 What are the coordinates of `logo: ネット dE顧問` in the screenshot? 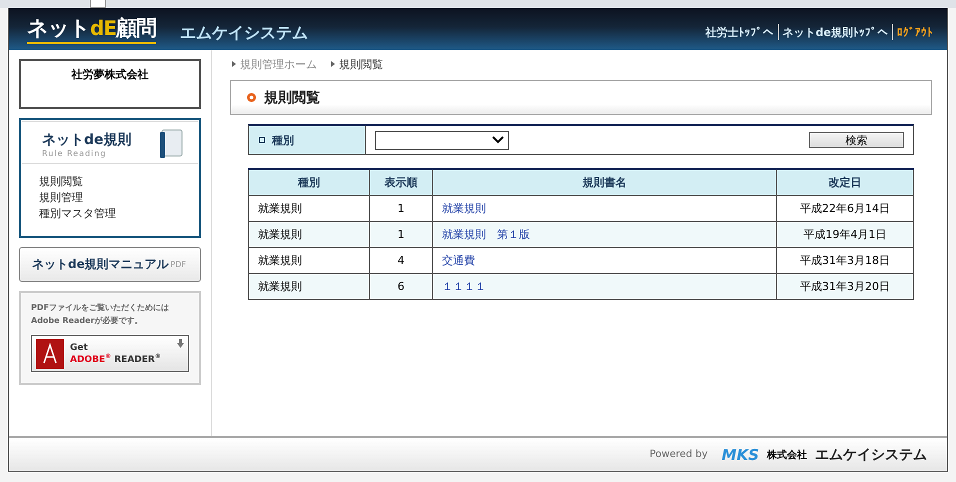 It's located at (91, 29).